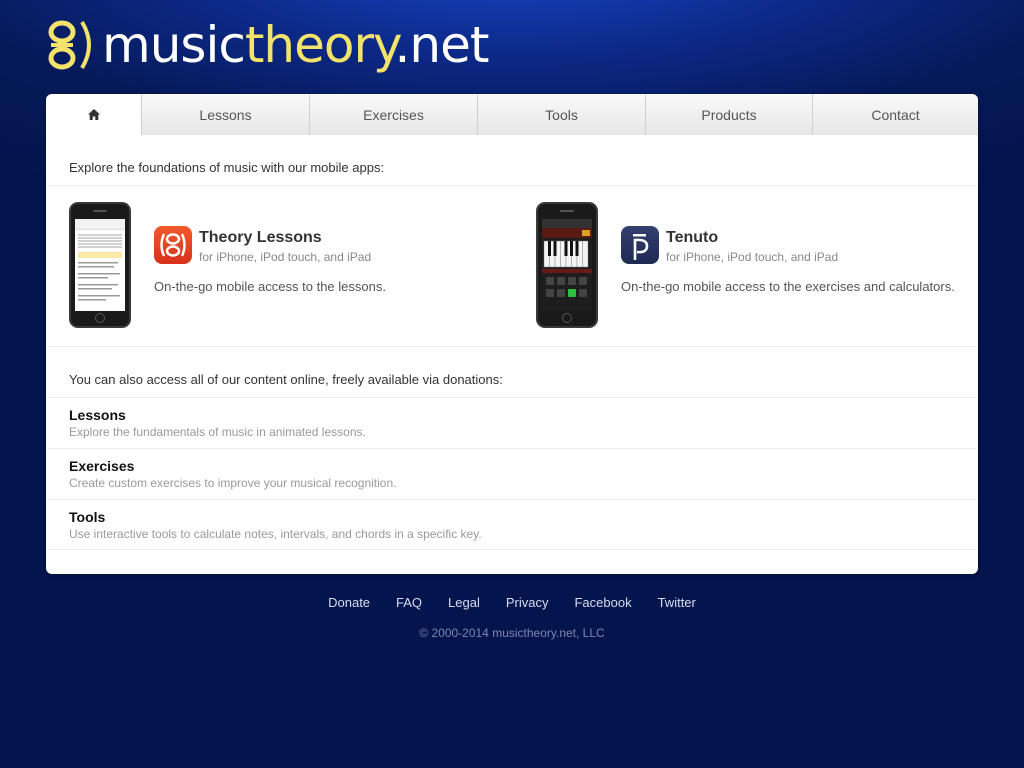 This screenshot has width=1024, height=768. Describe the element at coordinates (464, 602) in the screenshot. I see `footer-link-legal: Legal` at that location.